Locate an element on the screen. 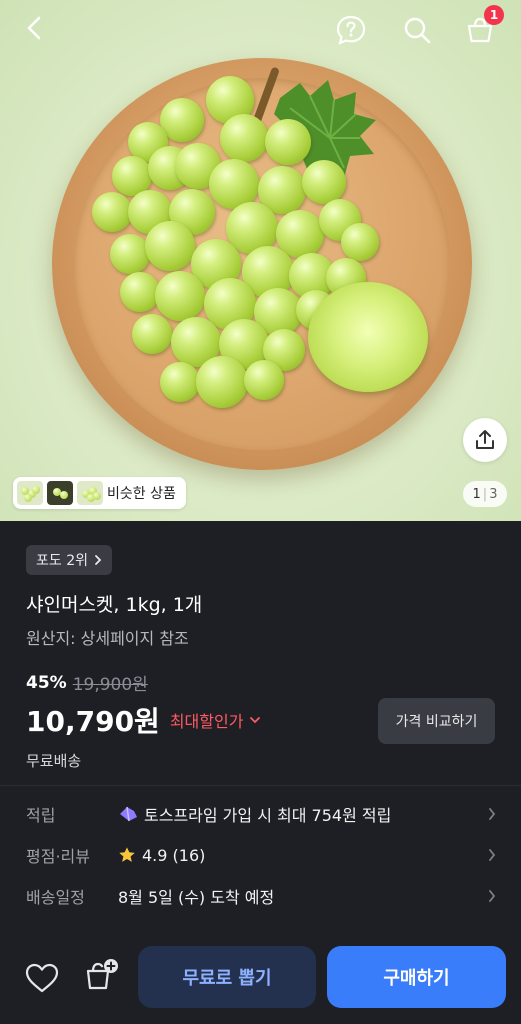 Image resolution: width=521 pixels, height=1024 pixels. cart-count-badge: 1 is located at coordinates (494, 15).